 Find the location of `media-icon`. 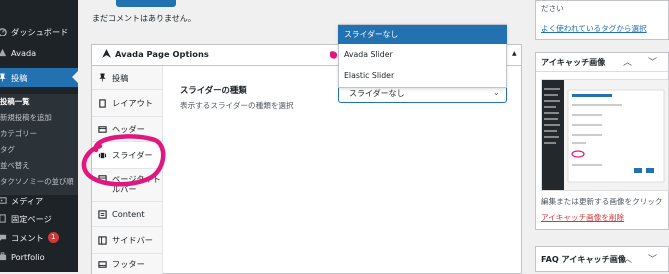

media-icon is located at coordinates (3, 200).